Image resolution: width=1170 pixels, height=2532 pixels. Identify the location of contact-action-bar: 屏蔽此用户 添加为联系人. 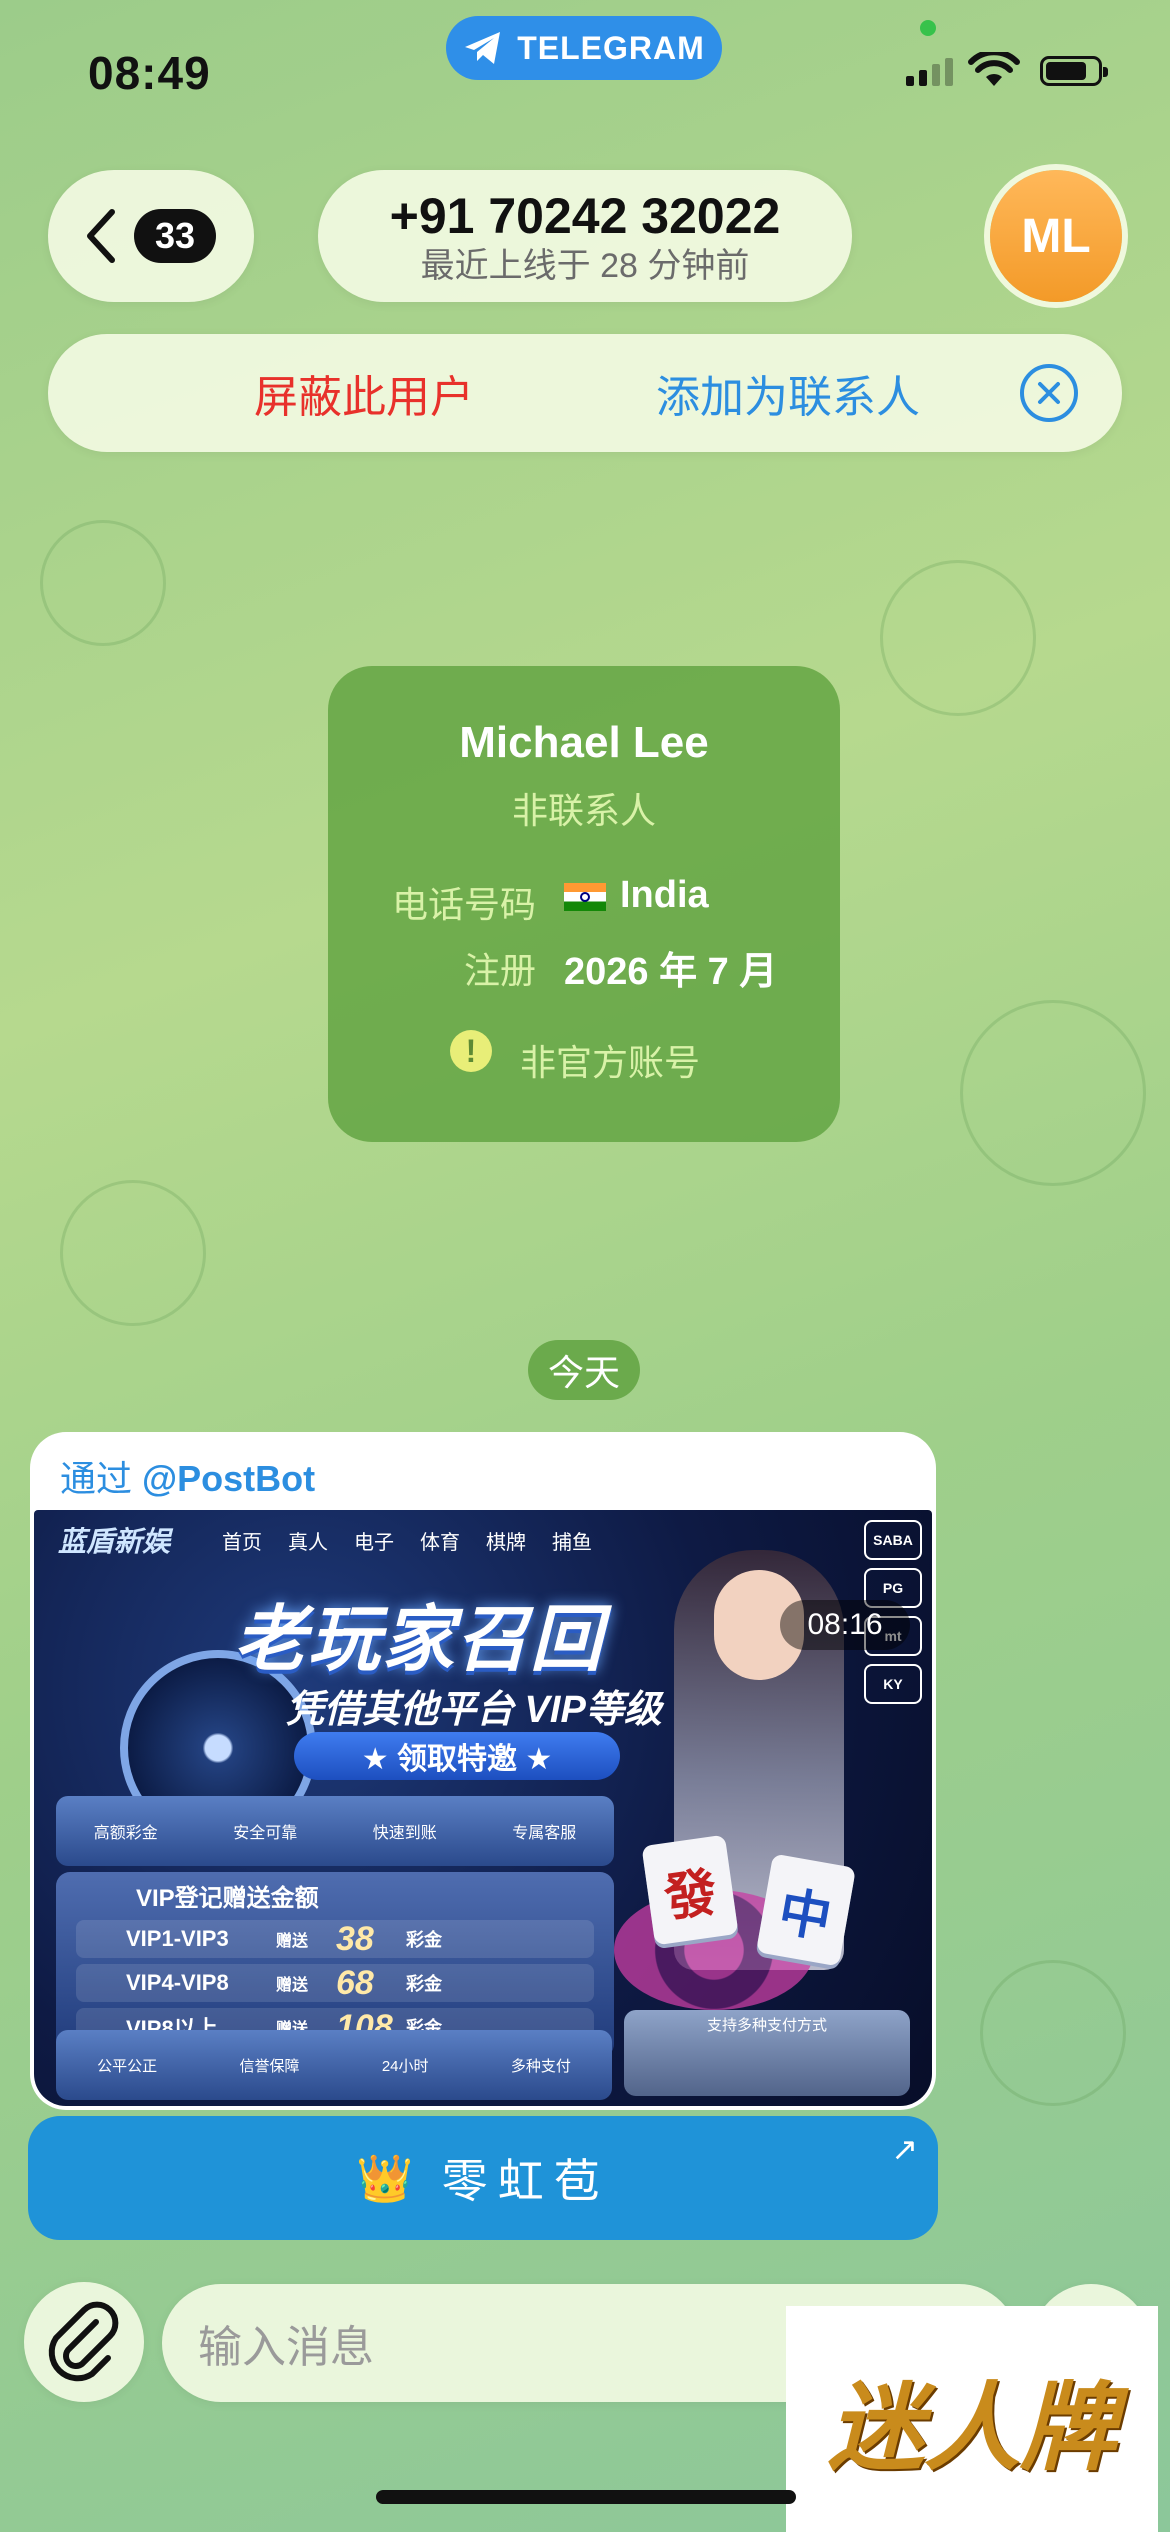
(585, 393).